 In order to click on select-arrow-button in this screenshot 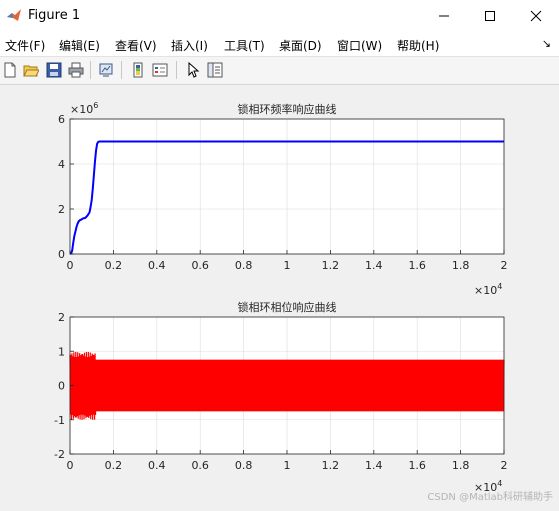, I will do `click(193, 70)`.